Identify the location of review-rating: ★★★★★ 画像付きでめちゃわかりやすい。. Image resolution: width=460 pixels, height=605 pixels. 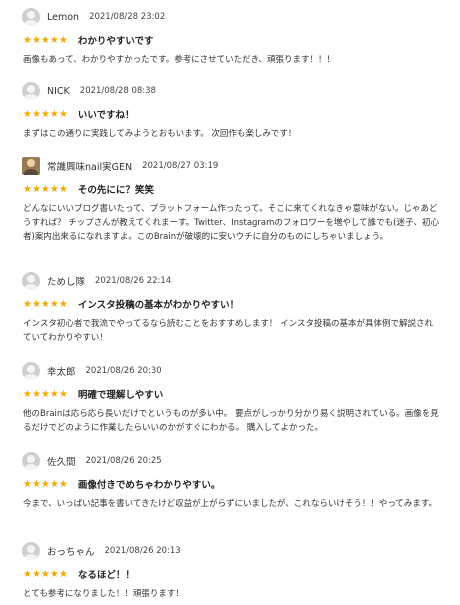
(122, 484).